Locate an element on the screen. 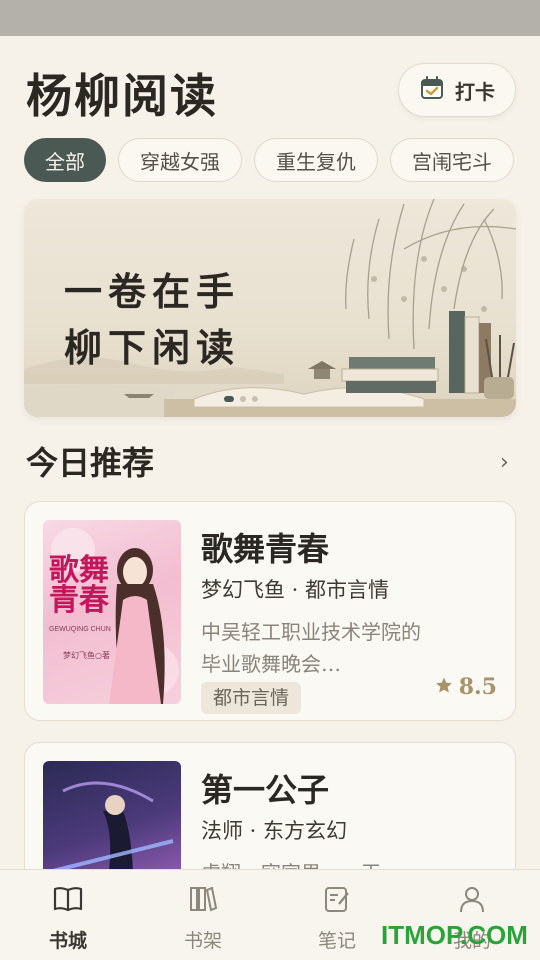 This screenshot has height=960, width=540. genre-tag: 都市言情 is located at coordinates (251, 698).